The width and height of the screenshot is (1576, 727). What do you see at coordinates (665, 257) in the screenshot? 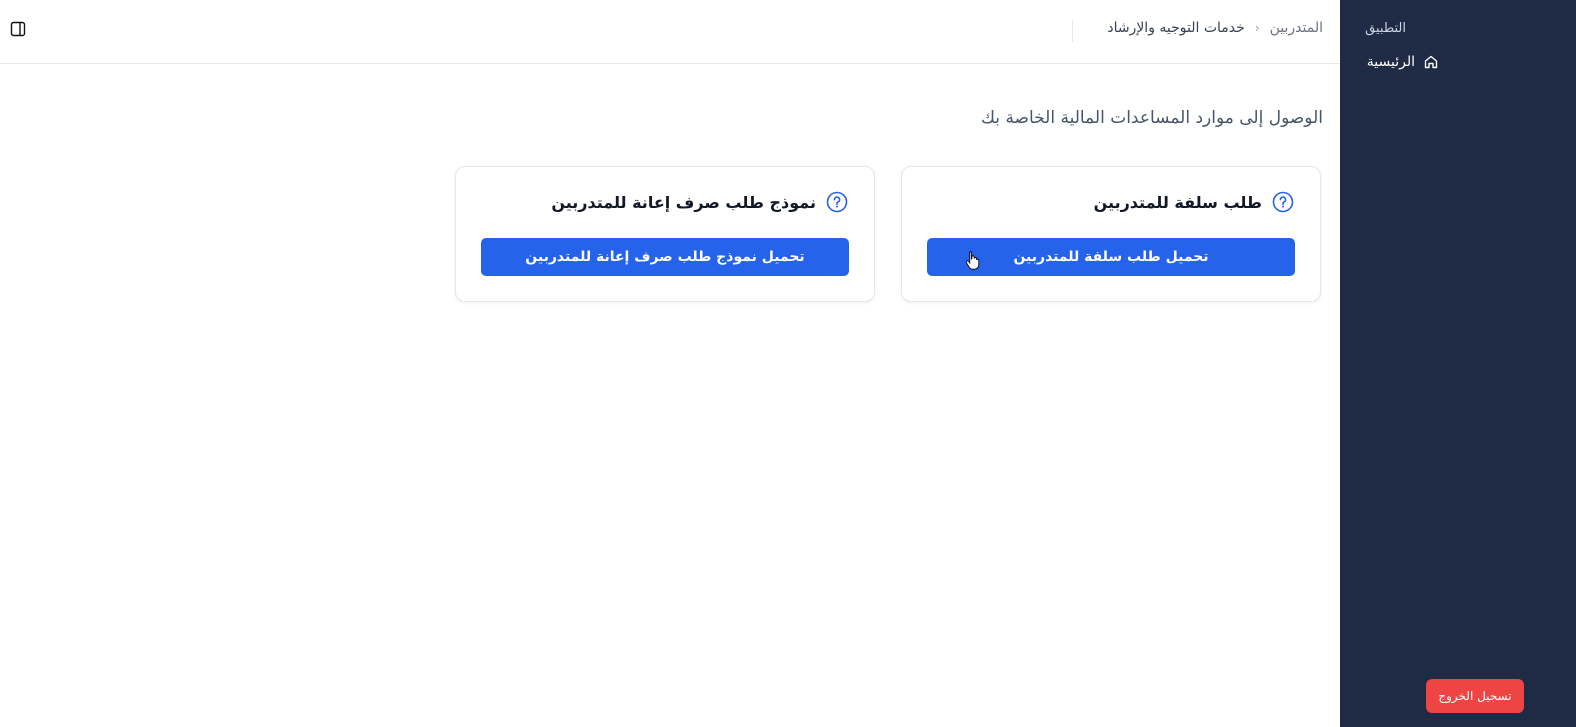
I see `download-subsidy-request-button: تحميل نموذج طلب صرف إعانة للمتدربين` at bounding box center [665, 257].